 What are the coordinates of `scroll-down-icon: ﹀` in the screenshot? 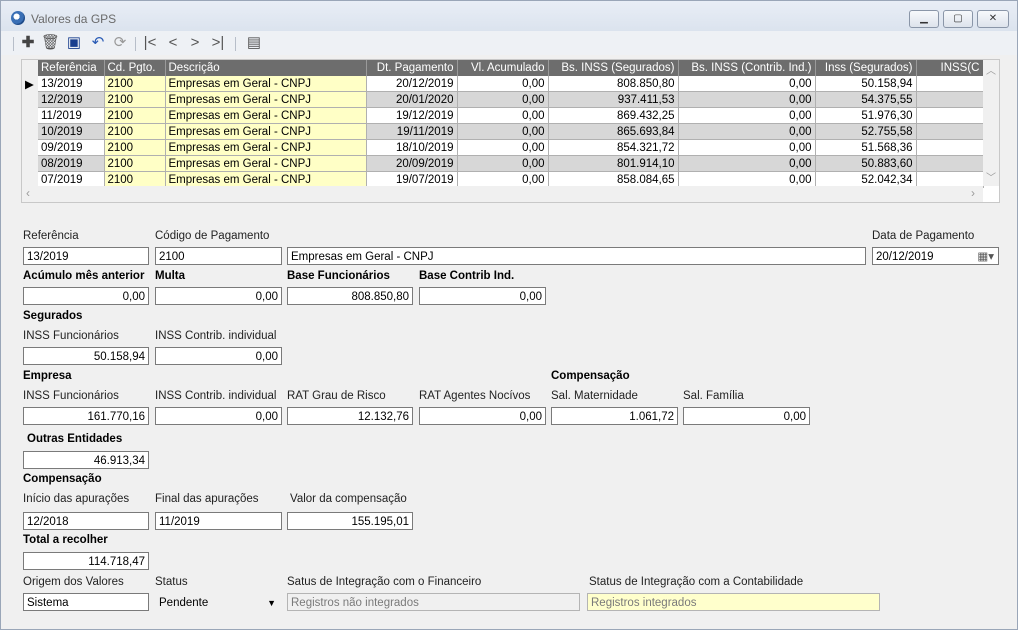 It's located at (991, 176).